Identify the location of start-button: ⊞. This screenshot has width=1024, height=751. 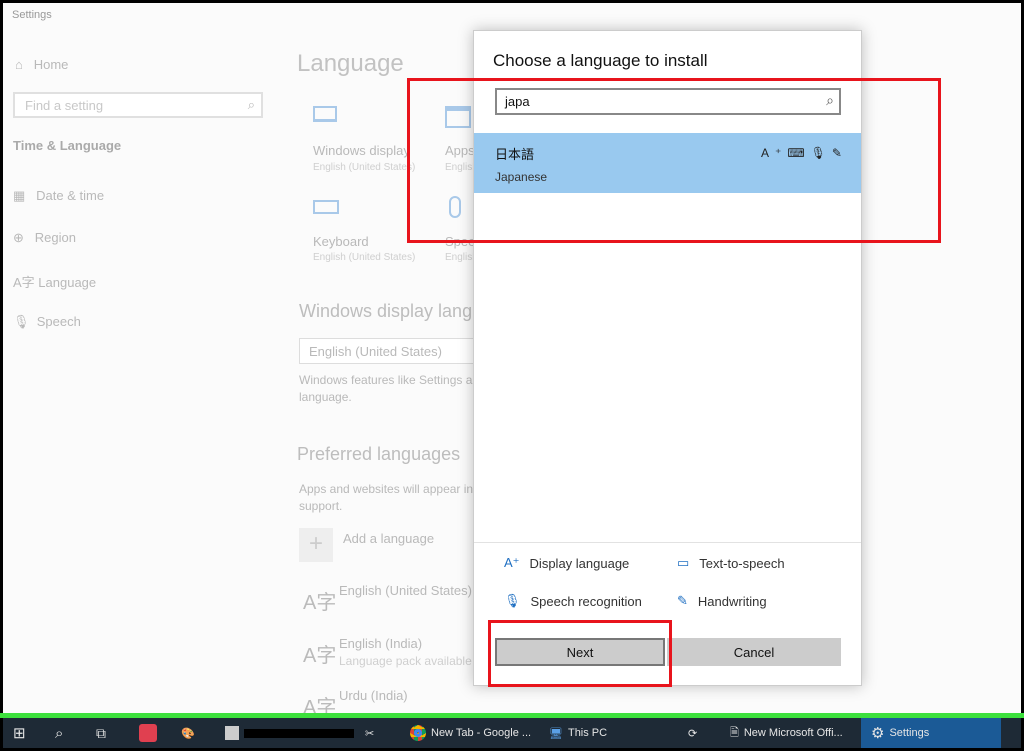
(19, 733).